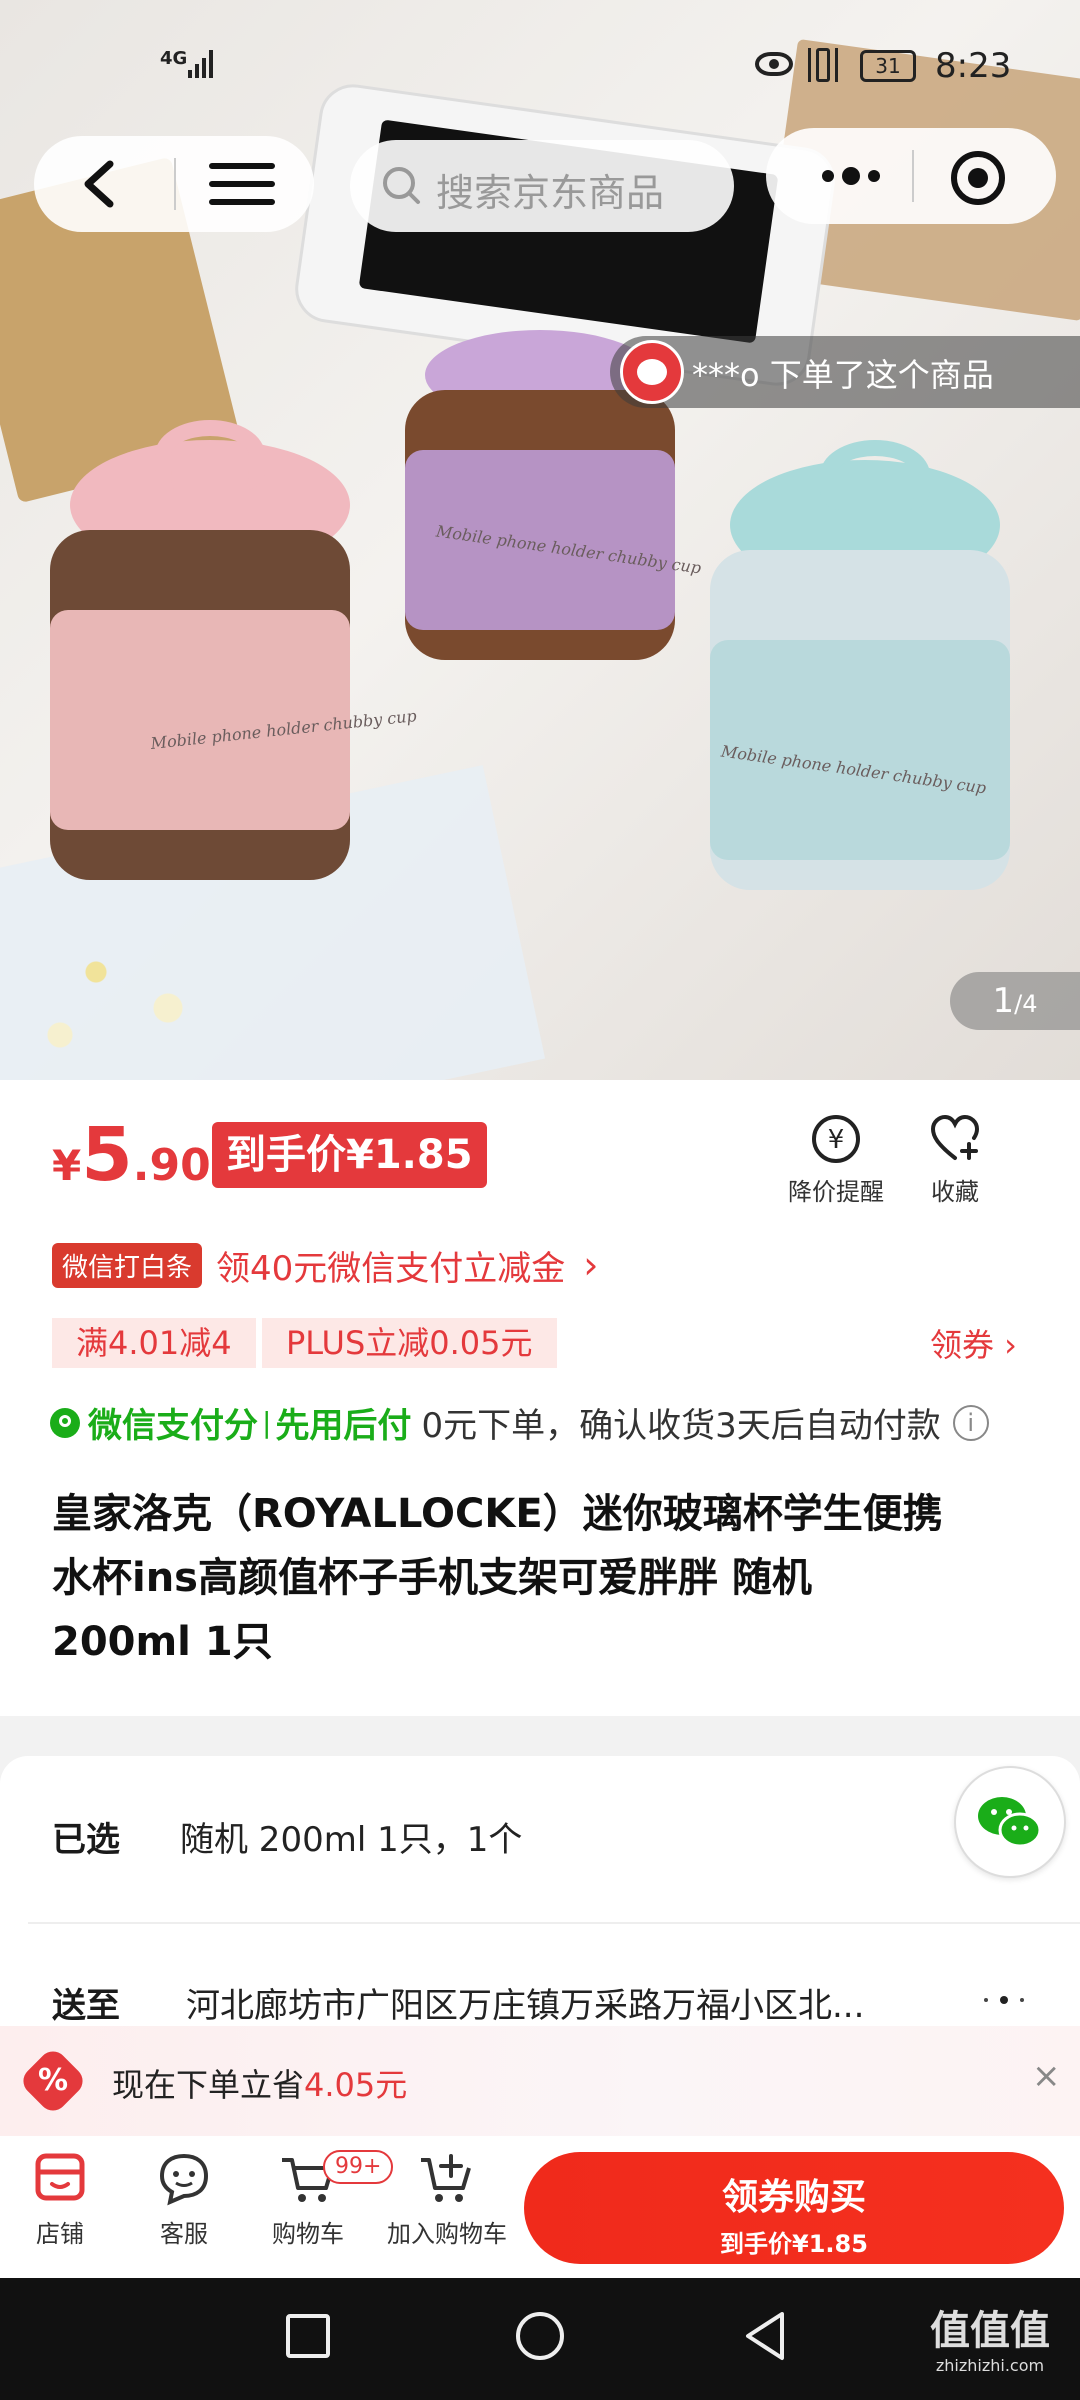 This screenshot has height=2400, width=1080. I want to click on page-indicator: 1/4, so click(1015, 1001).